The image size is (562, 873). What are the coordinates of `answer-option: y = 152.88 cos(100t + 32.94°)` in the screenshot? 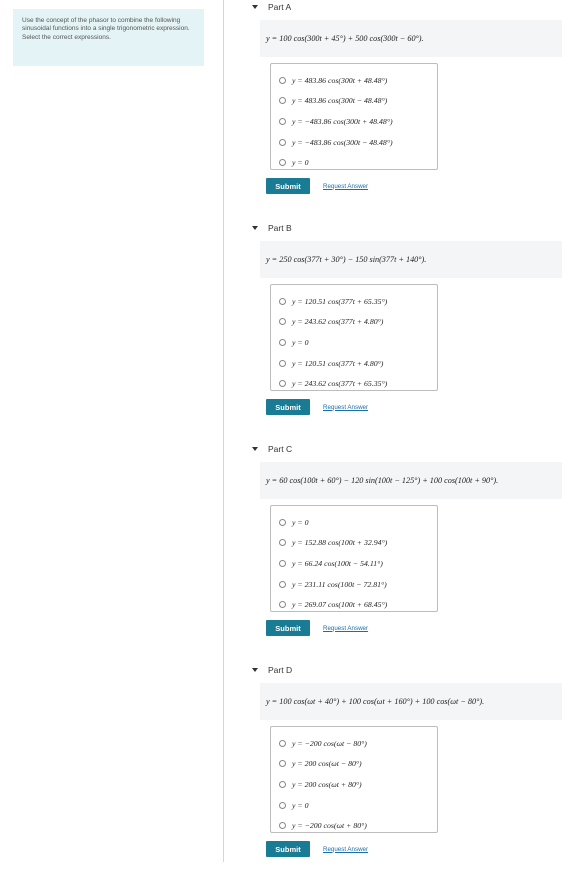 It's located at (358, 543).